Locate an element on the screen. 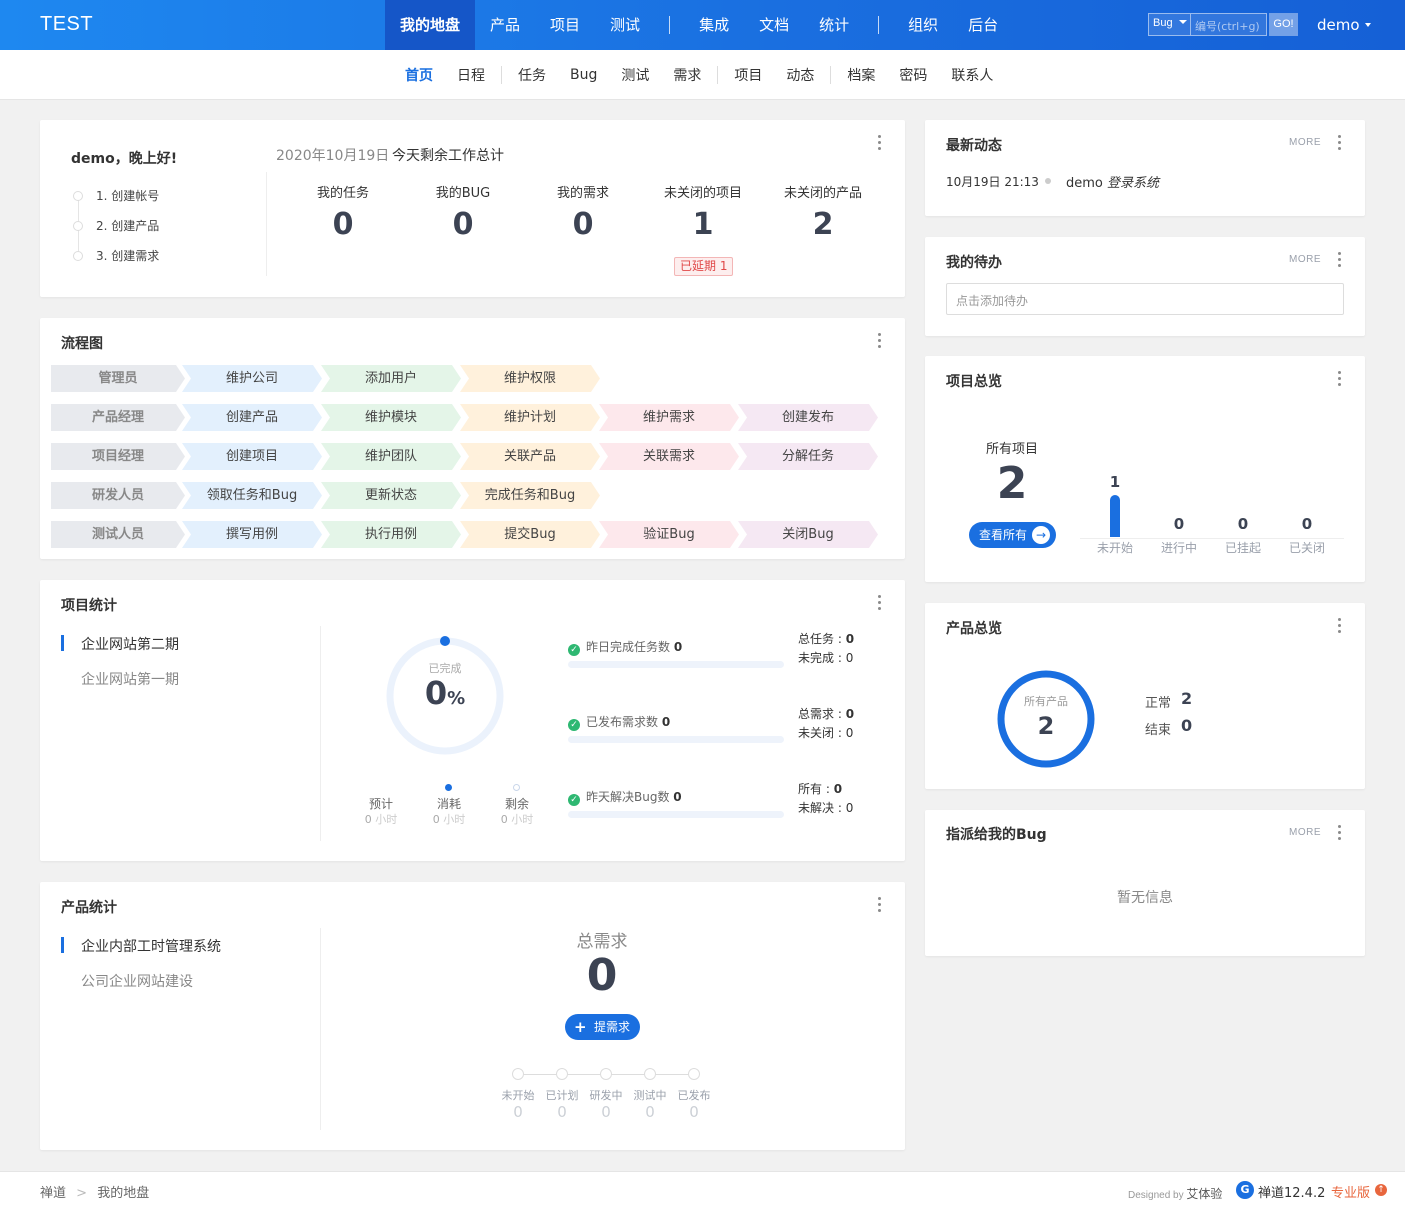 This screenshot has height=1211, width=1405. arrow-up-icon: ↑ is located at coordinates (1381, 1190).